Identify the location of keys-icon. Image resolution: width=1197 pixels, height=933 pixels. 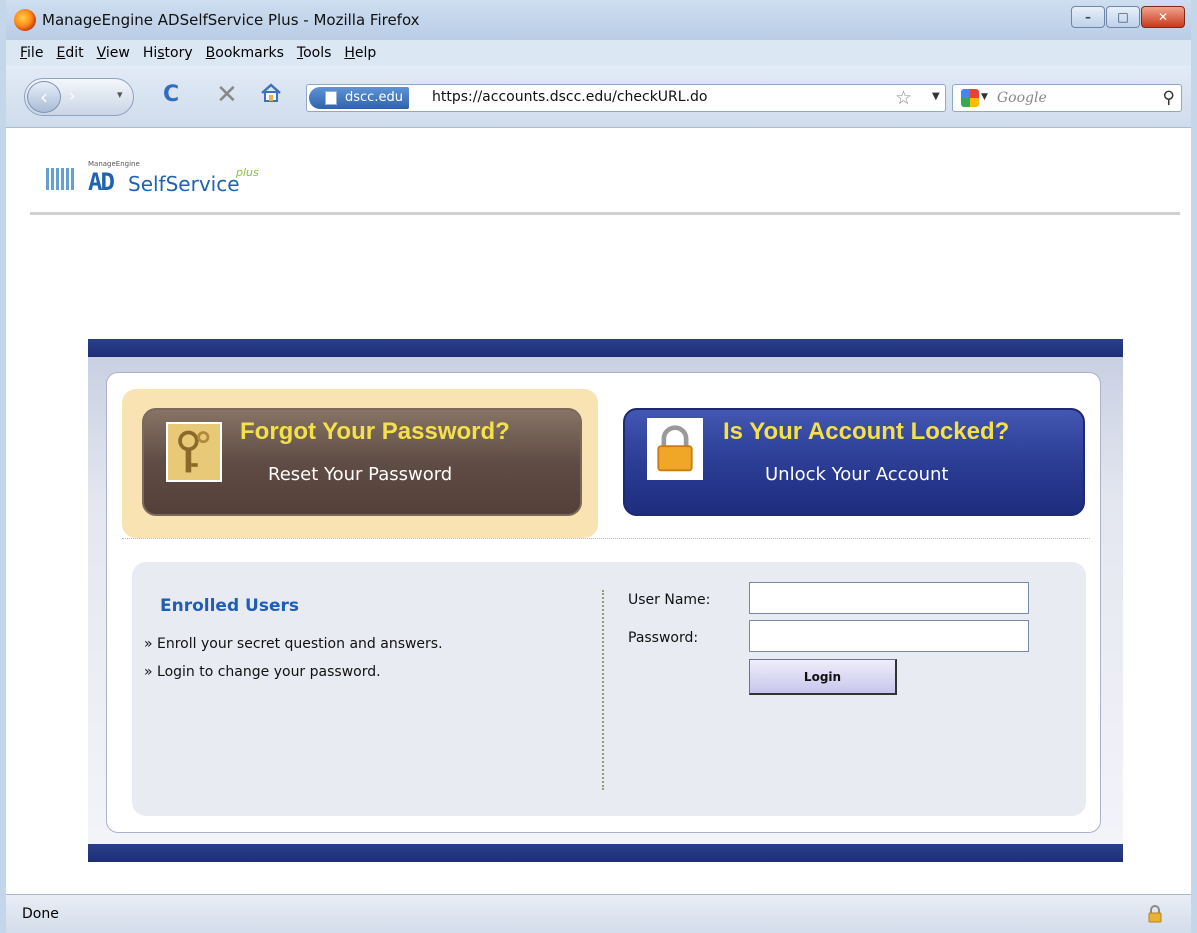
(194, 452).